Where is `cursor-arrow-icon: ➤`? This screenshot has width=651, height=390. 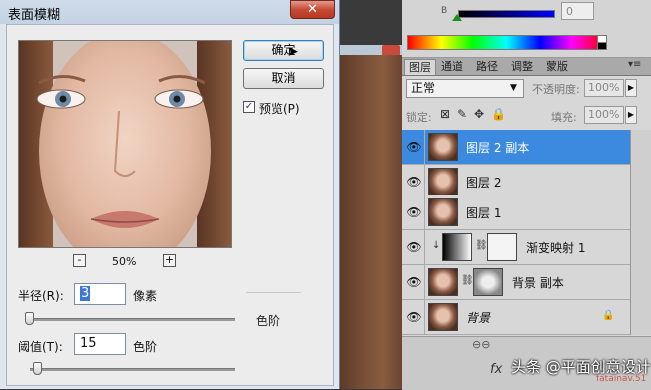
cursor-arrow-icon: ➤ is located at coordinates (293, 52).